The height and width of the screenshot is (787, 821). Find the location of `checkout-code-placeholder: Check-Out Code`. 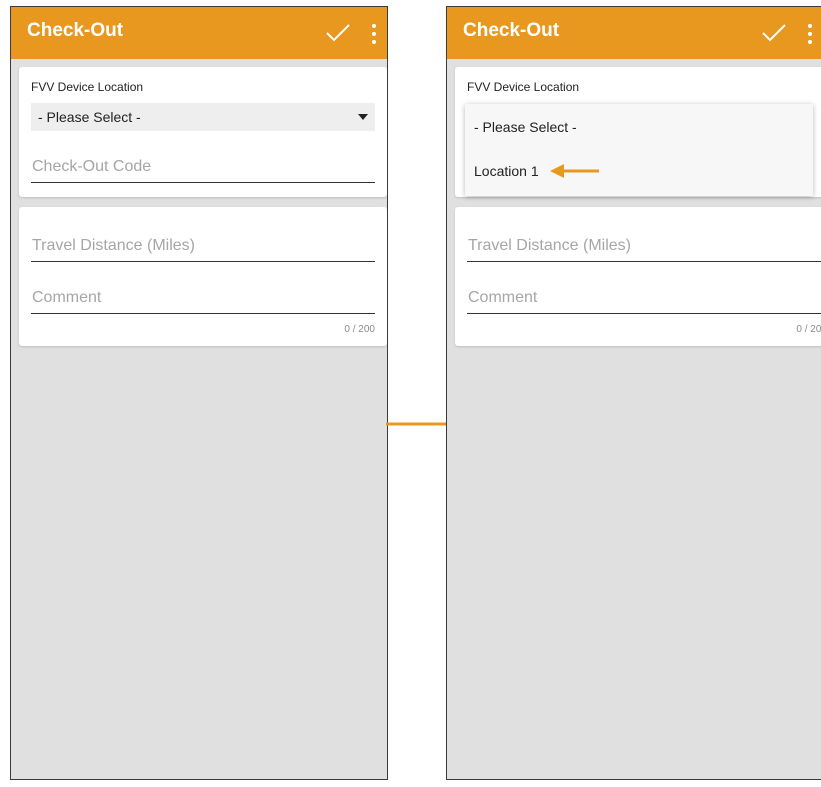

checkout-code-placeholder: Check-Out Code is located at coordinates (92, 166).